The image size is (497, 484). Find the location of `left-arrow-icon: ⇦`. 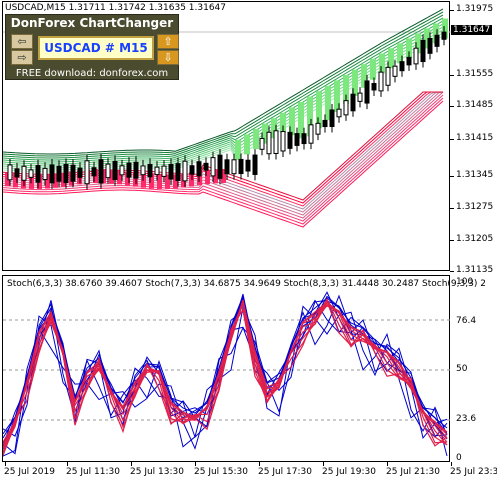

left-arrow-icon: ⇦ is located at coordinates (22, 41).